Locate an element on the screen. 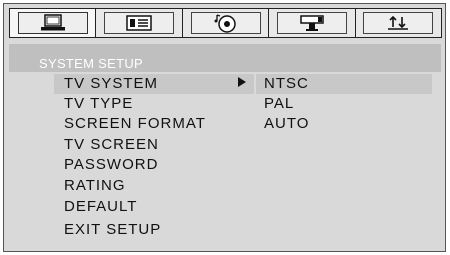 The width and height of the screenshot is (450, 255). keypad-icon is located at coordinates (139, 23).